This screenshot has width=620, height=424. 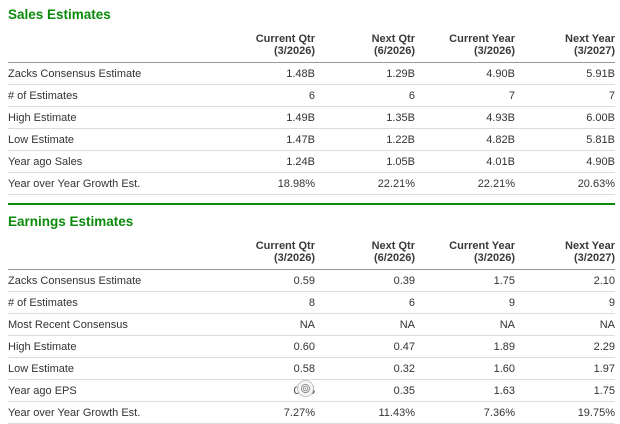 I want to click on table-row: Year ago Sales 1.24B 1.05B 4.01B 4.90B, so click(x=311, y=161).